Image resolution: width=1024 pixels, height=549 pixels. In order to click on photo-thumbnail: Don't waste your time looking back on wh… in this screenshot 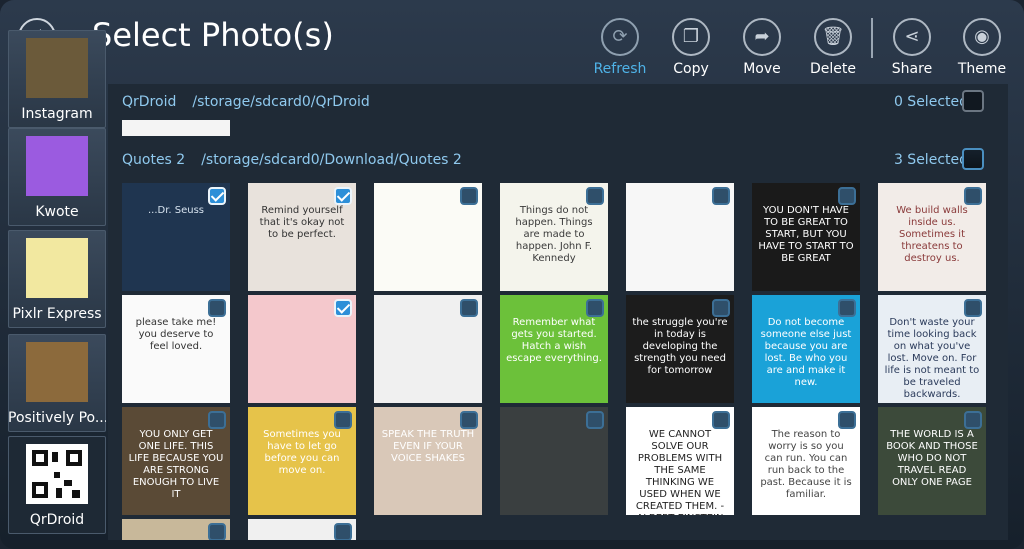, I will do `click(932, 349)`.